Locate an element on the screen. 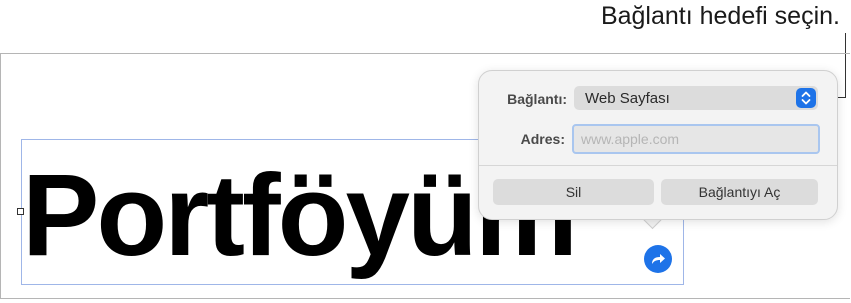  address-label: Adres: is located at coordinates (542, 139).